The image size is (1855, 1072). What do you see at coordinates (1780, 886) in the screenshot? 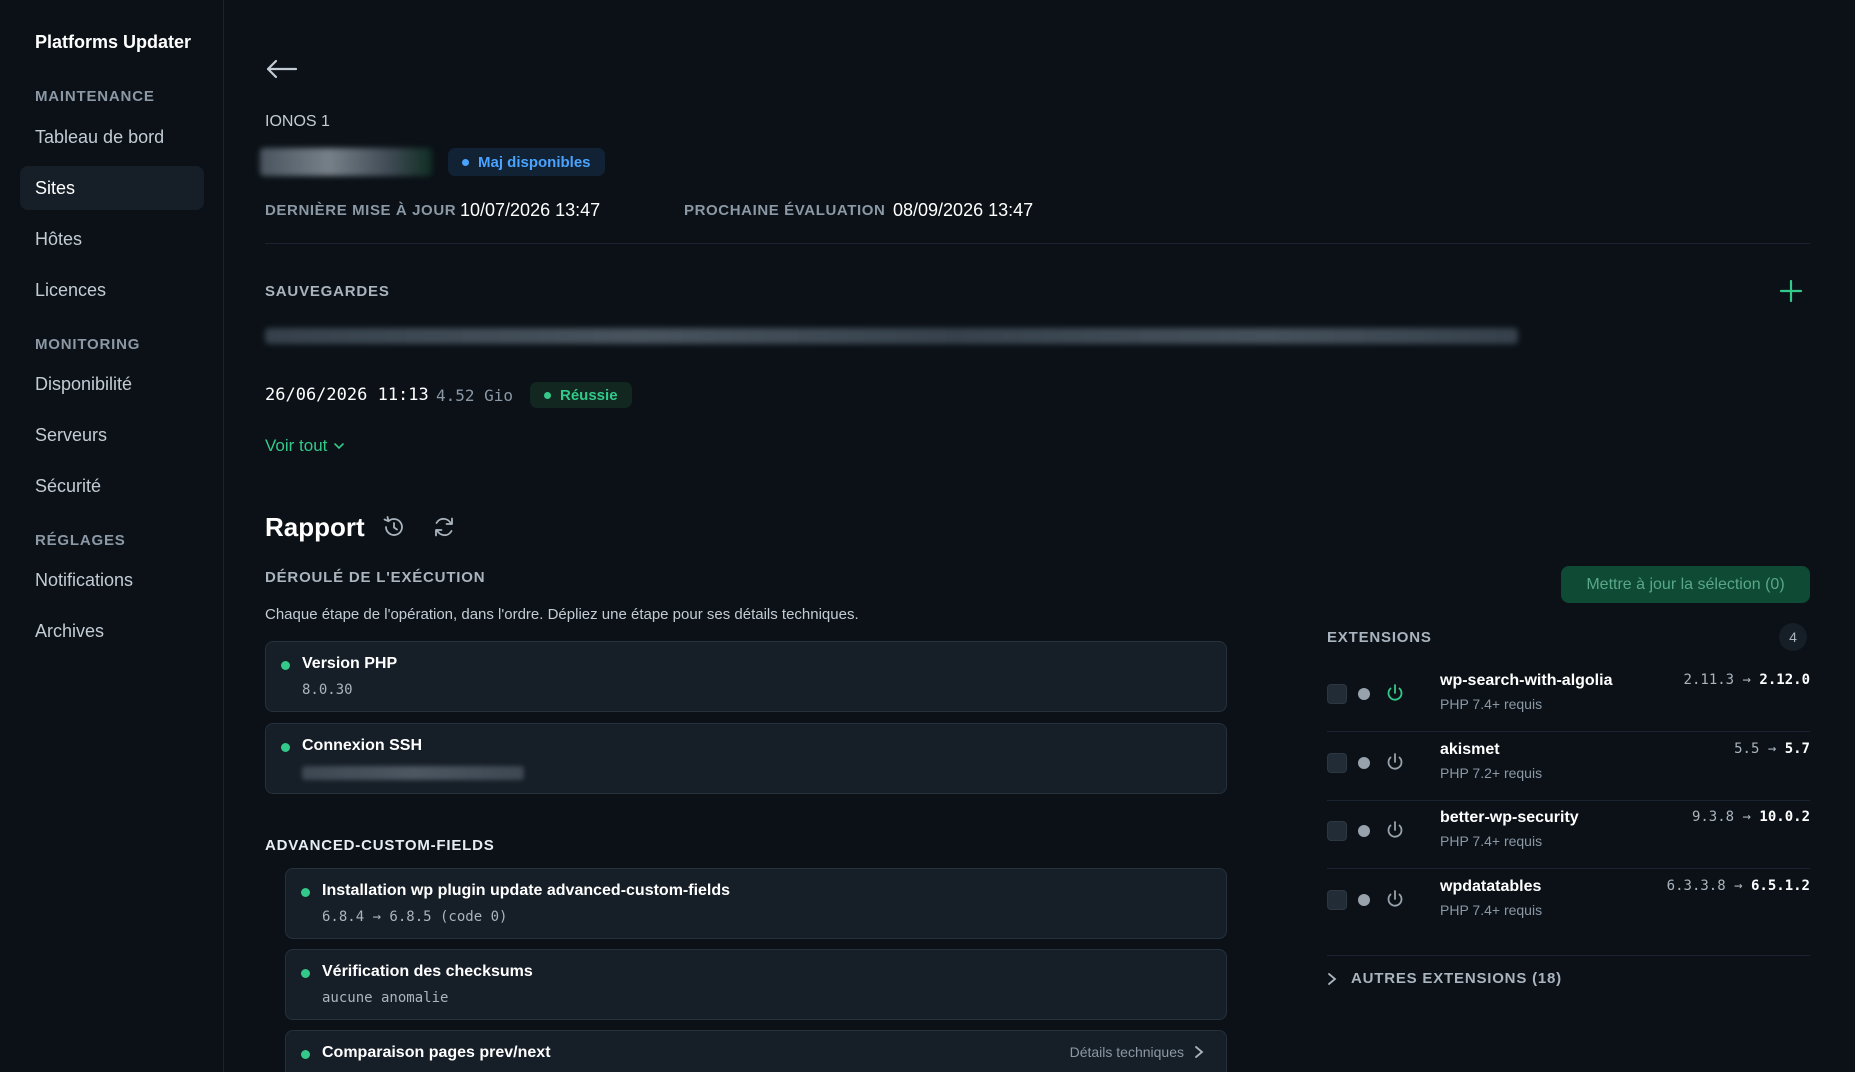
I see `version-to: 6.5.1.2` at bounding box center [1780, 886].